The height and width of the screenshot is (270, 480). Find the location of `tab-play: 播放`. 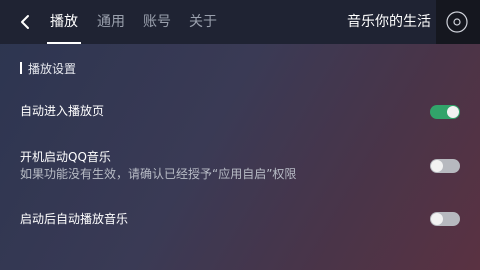

tab-play: 播放 is located at coordinates (64, 22).